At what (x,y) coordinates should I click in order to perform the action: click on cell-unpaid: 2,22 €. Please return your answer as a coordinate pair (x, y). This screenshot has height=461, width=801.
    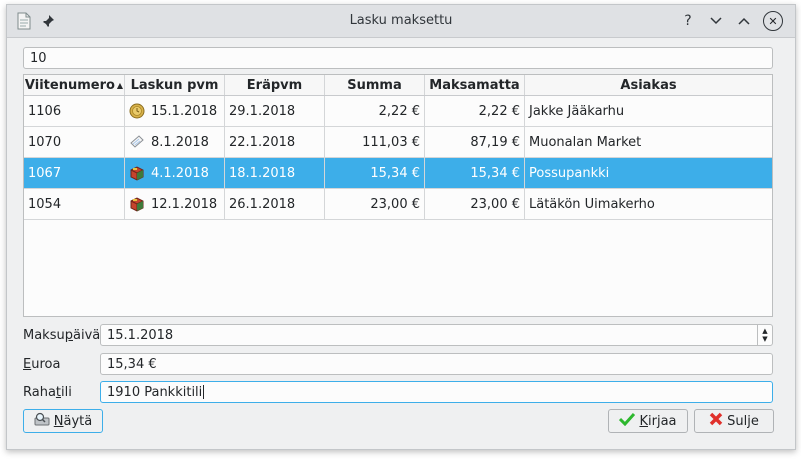
    Looking at the image, I should click on (475, 111).